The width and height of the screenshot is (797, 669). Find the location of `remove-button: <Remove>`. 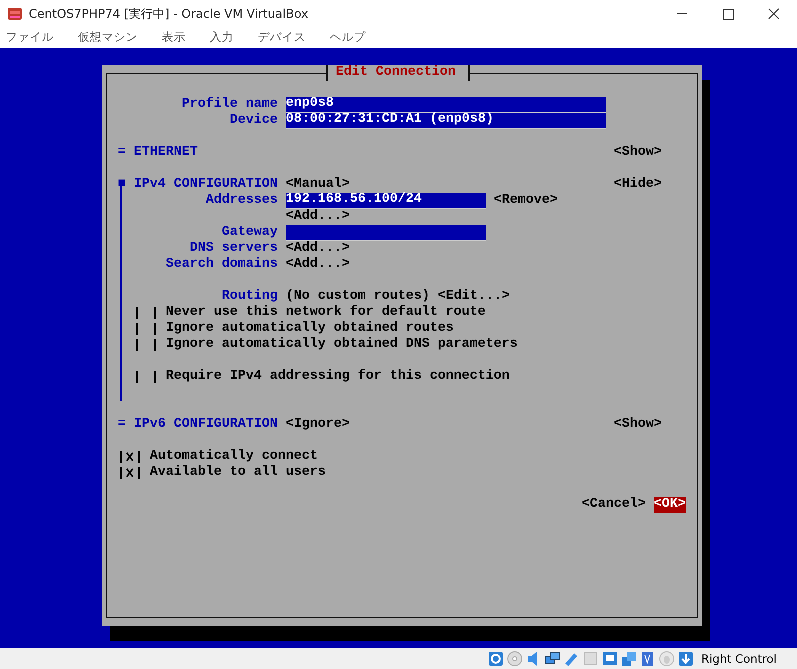

remove-button: <Remove> is located at coordinates (526, 200).